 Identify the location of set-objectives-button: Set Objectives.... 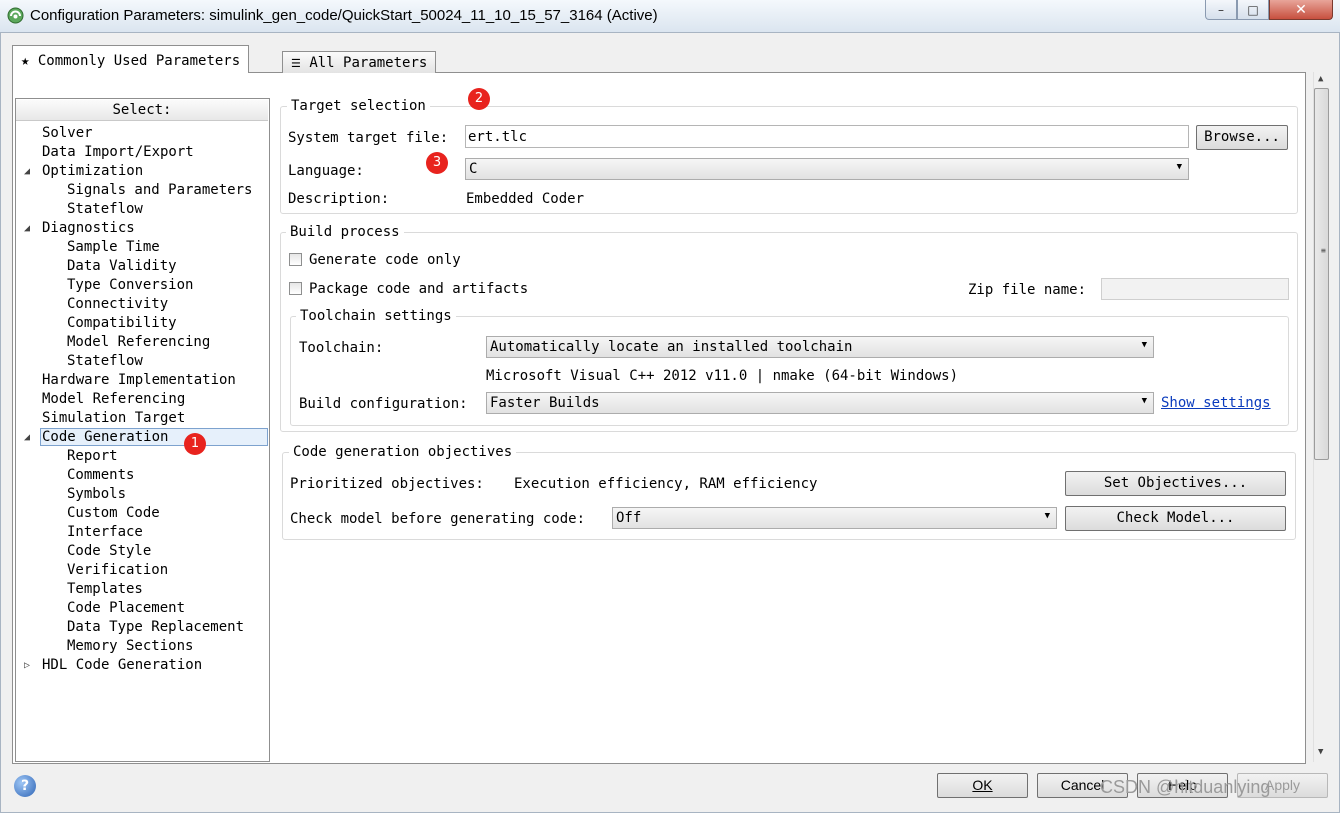
(1175, 483).